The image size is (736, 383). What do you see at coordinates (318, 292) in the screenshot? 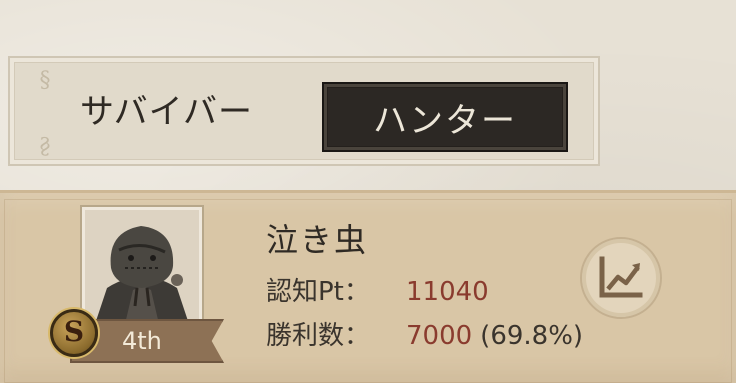
I see `recognition-points-label: 認知Pt：` at bounding box center [318, 292].